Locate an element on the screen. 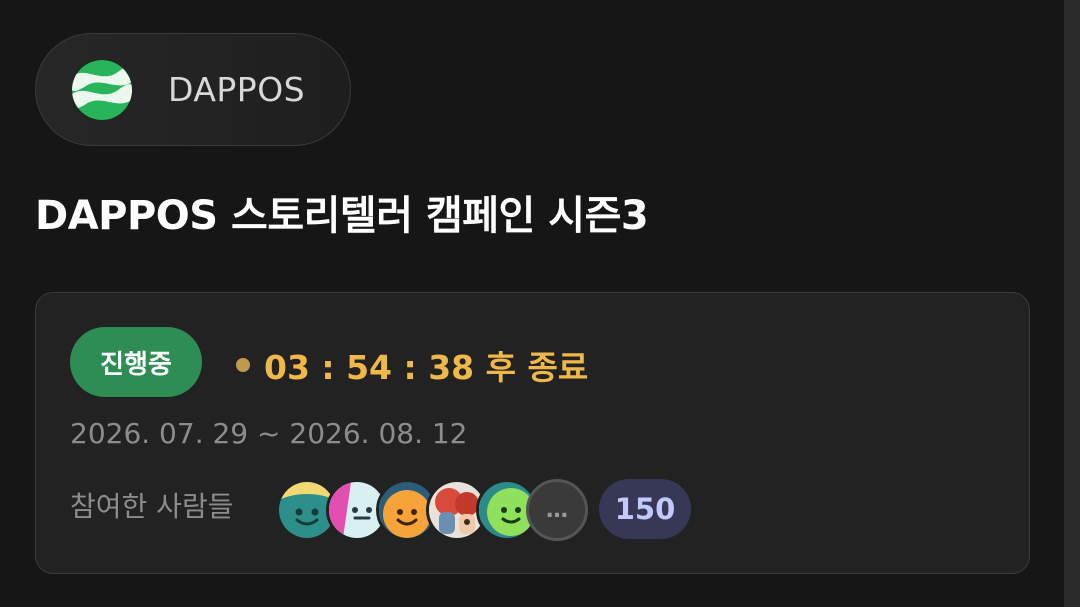  countdown-timer: 03 : 54 : 38 후 종료 is located at coordinates (412, 365).